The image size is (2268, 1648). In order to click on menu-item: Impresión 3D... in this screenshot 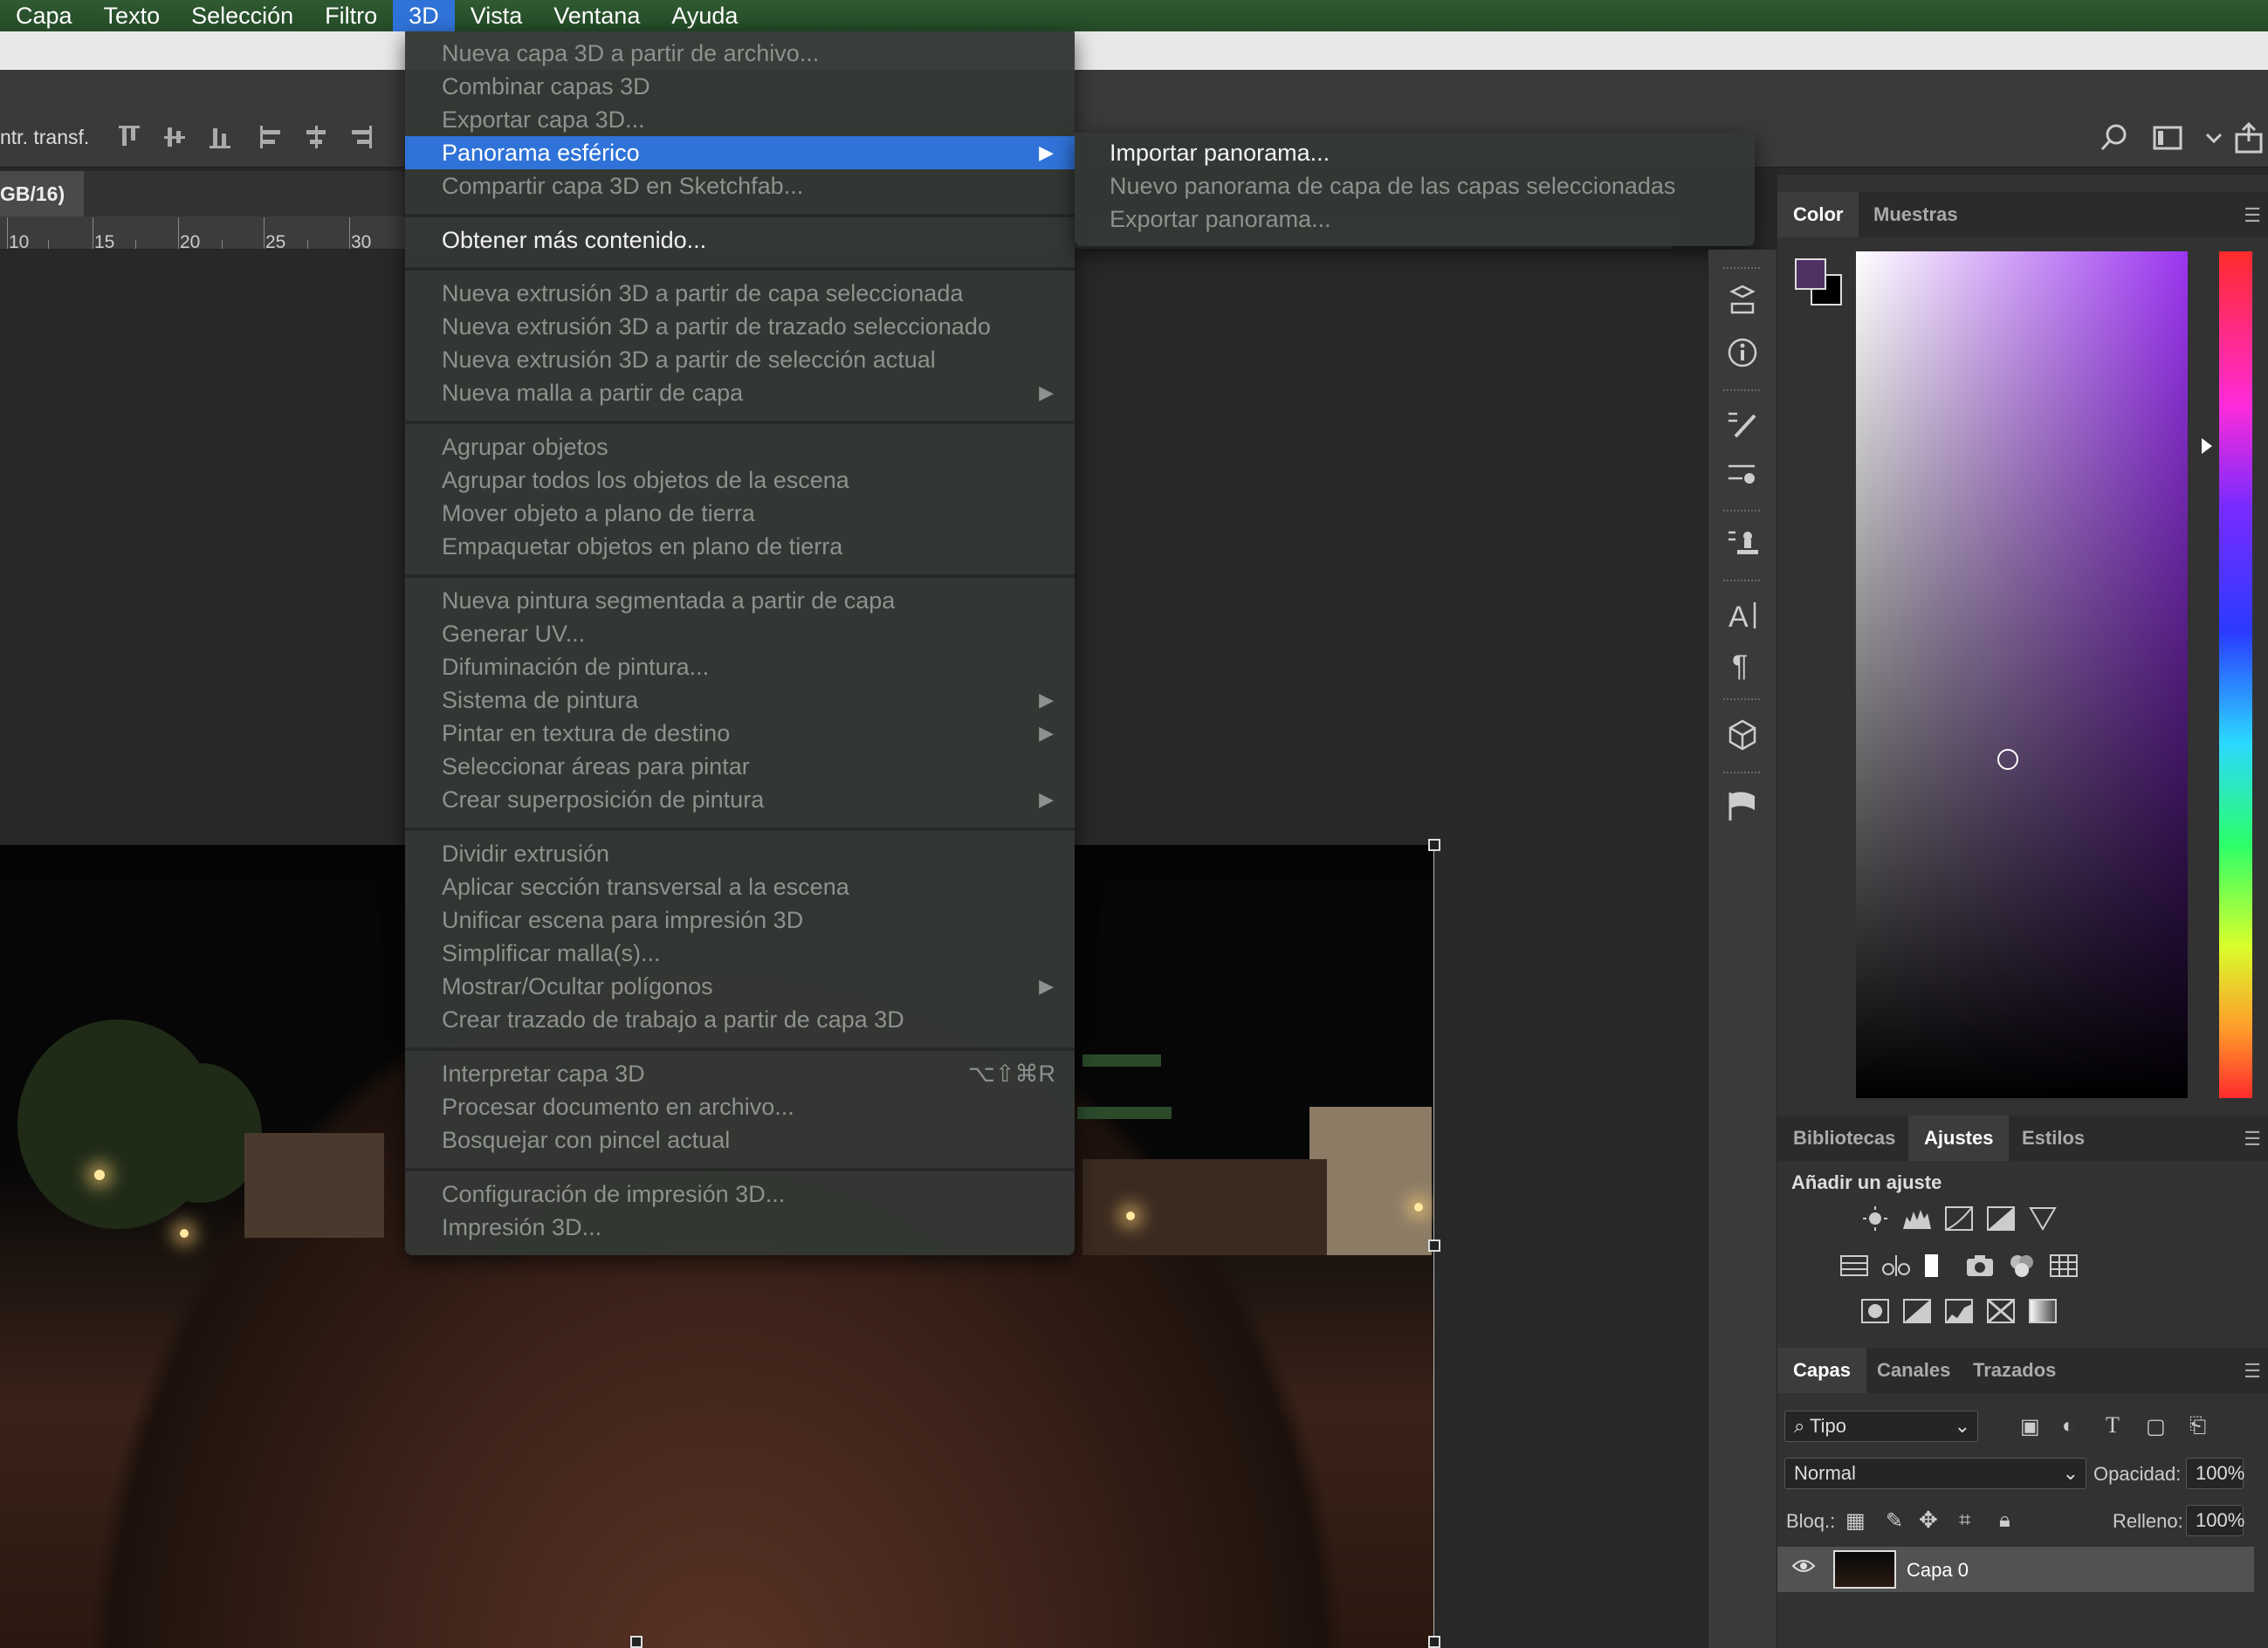, I will do `click(740, 1227)`.